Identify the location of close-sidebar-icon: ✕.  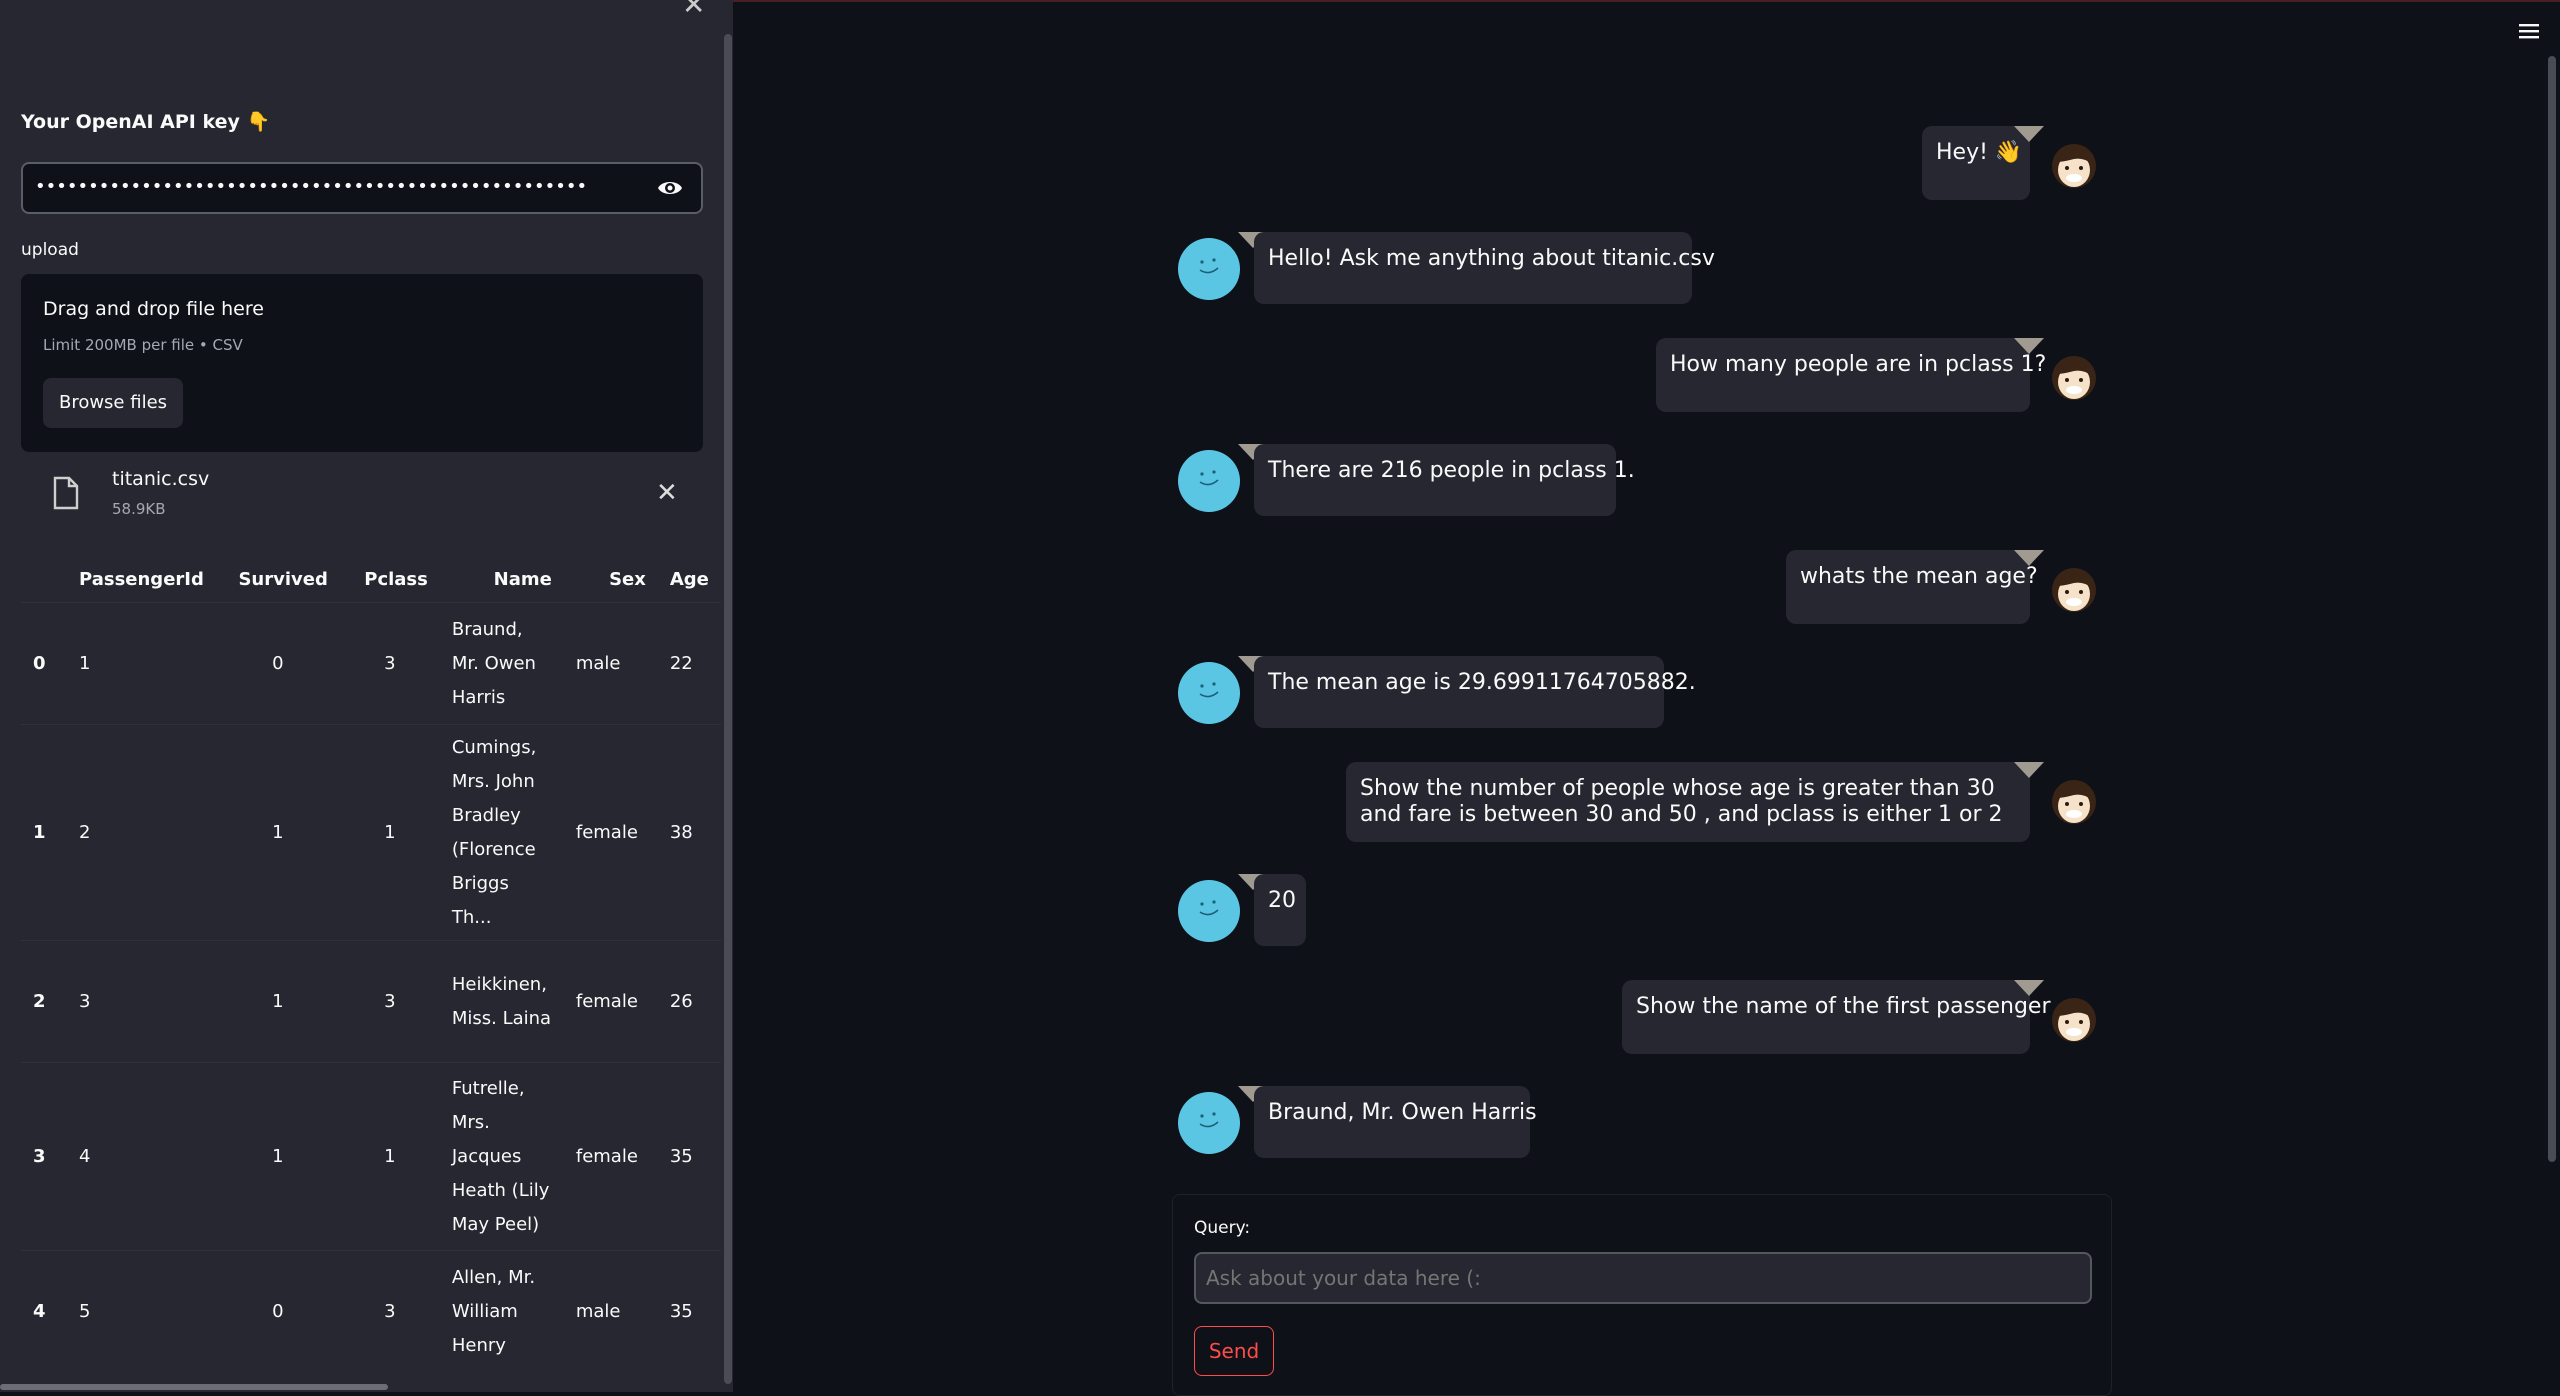
(693, 10).